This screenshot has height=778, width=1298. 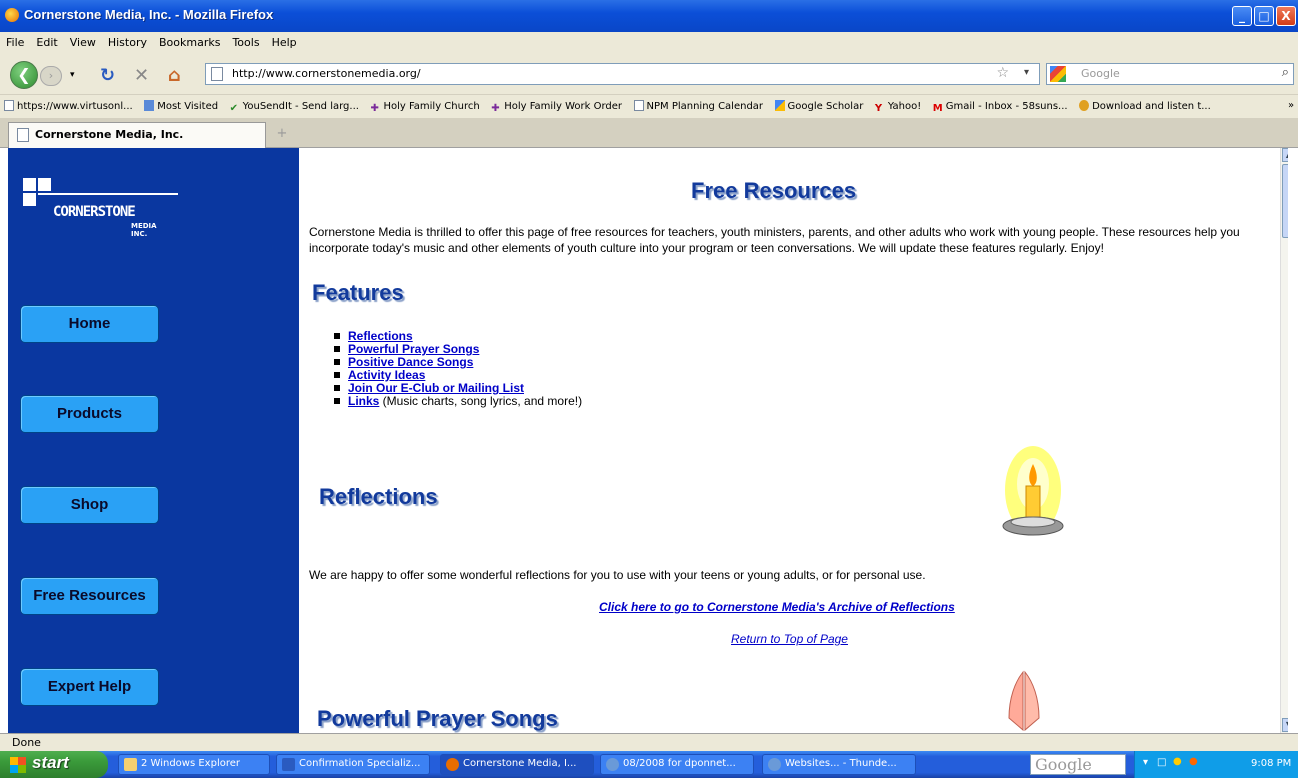 What do you see at coordinates (94, 212) in the screenshot?
I see `logo-wordmark: CORNERSTONE` at bounding box center [94, 212].